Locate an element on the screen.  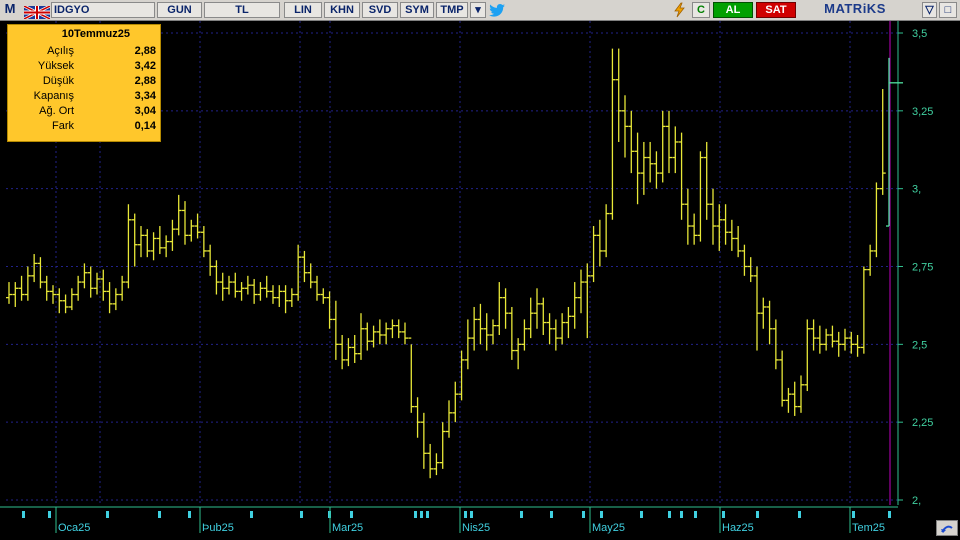
y-tick-label: 3,5 is located at coordinates (919, 34).